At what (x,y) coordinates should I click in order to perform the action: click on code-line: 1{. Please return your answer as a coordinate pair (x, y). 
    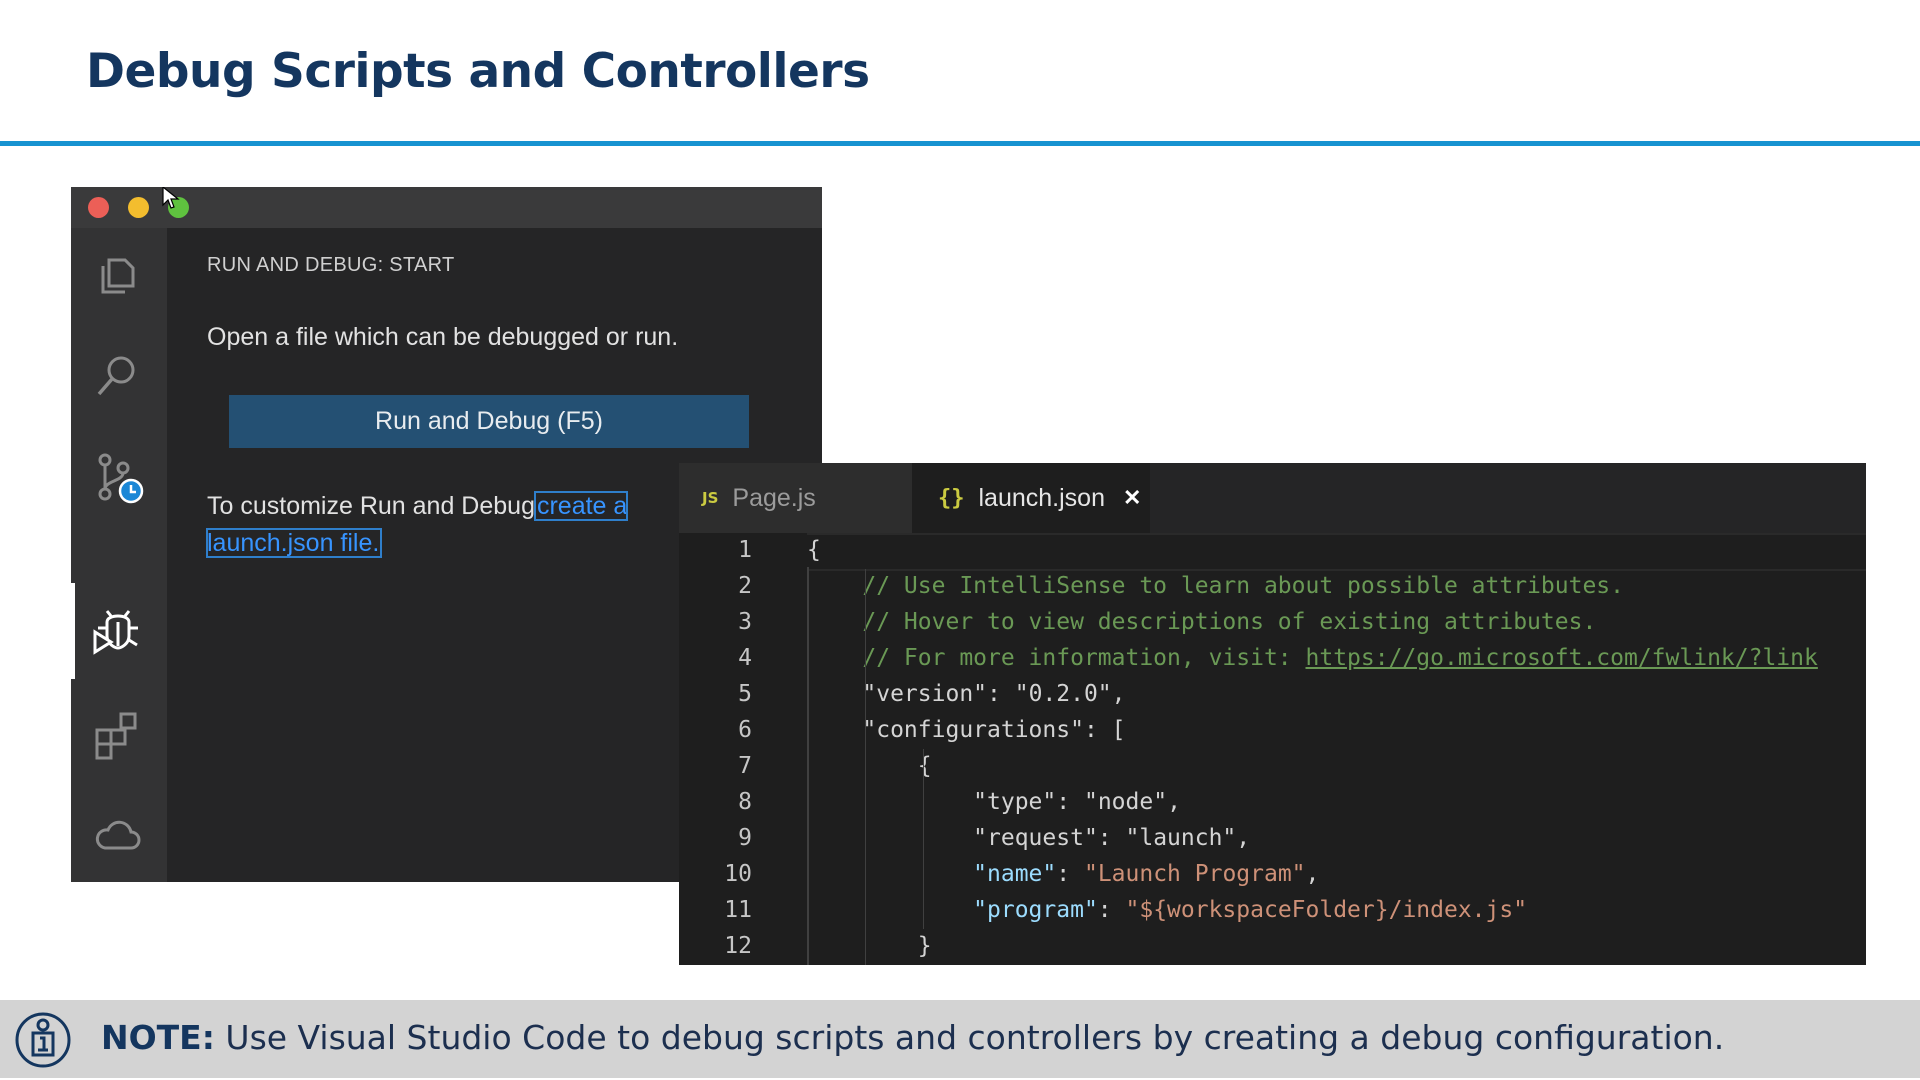
    Looking at the image, I should click on (1272, 550).